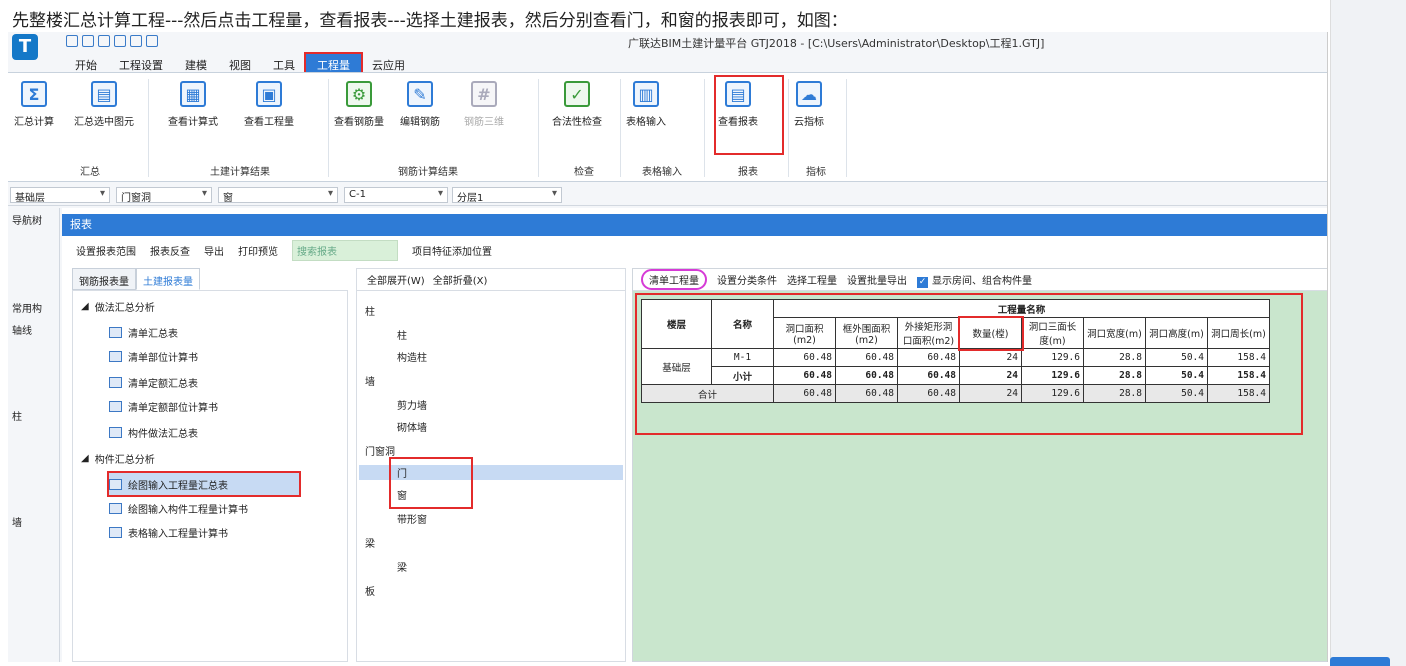 Image resolution: width=1406 pixels, height=666 pixels. What do you see at coordinates (193, 94) in the screenshot?
I see `formula-icon: ▦` at bounding box center [193, 94].